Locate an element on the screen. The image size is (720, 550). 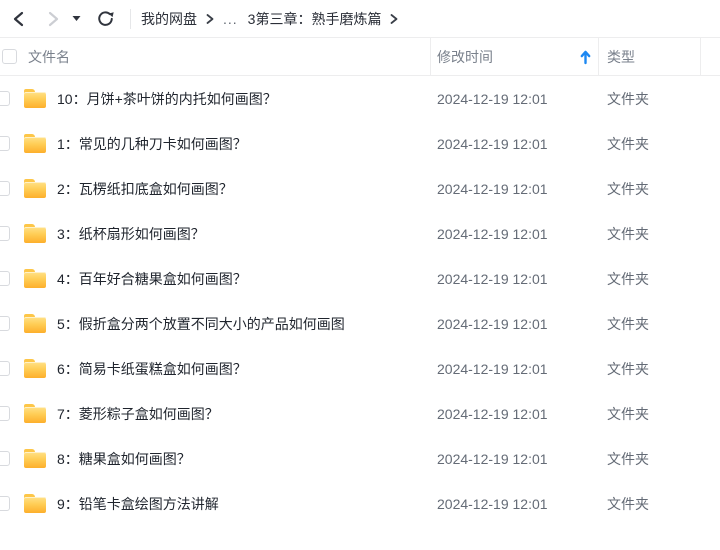
breadcrumb-item-current: 3第三章：熟手磨炼篇 is located at coordinates (315, 19).